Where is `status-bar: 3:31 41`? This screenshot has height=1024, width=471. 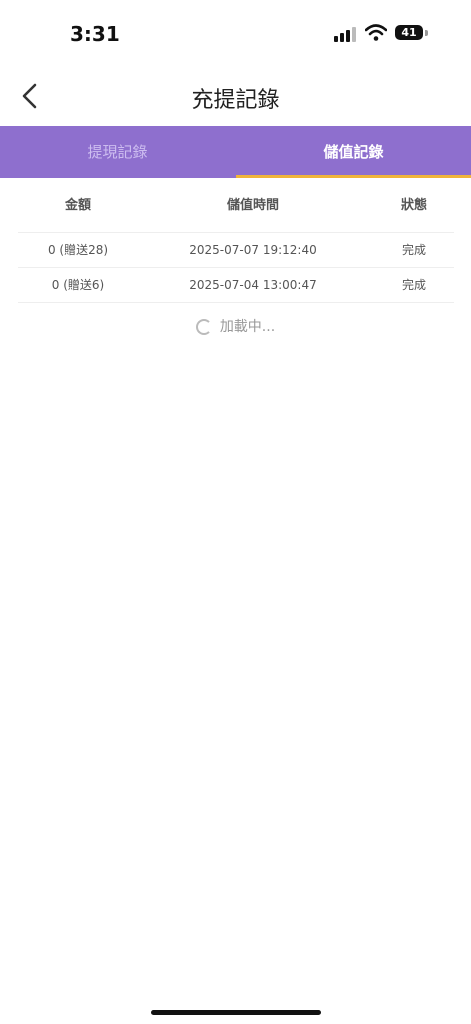 status-bar: 3:31 41 is located at coordinates (235, 33).